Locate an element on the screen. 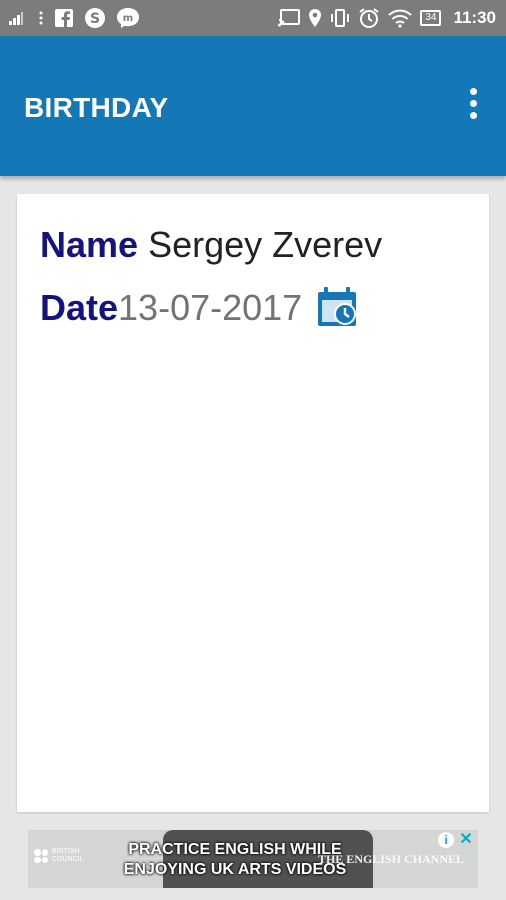 This screenshot has width=506, height=900. status-bar-left: S m is located at coordinates (74, 18).